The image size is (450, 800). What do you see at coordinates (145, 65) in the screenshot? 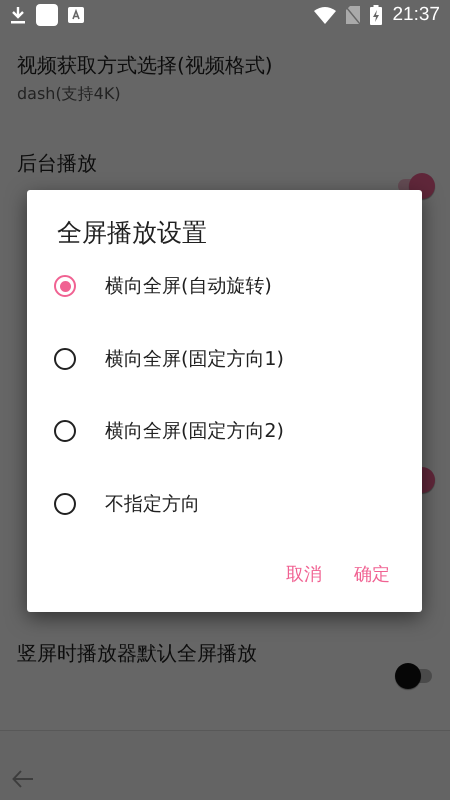
I see `setting-title: 视频获取方式选择(视频格式)` at bounding box center [145, 65].